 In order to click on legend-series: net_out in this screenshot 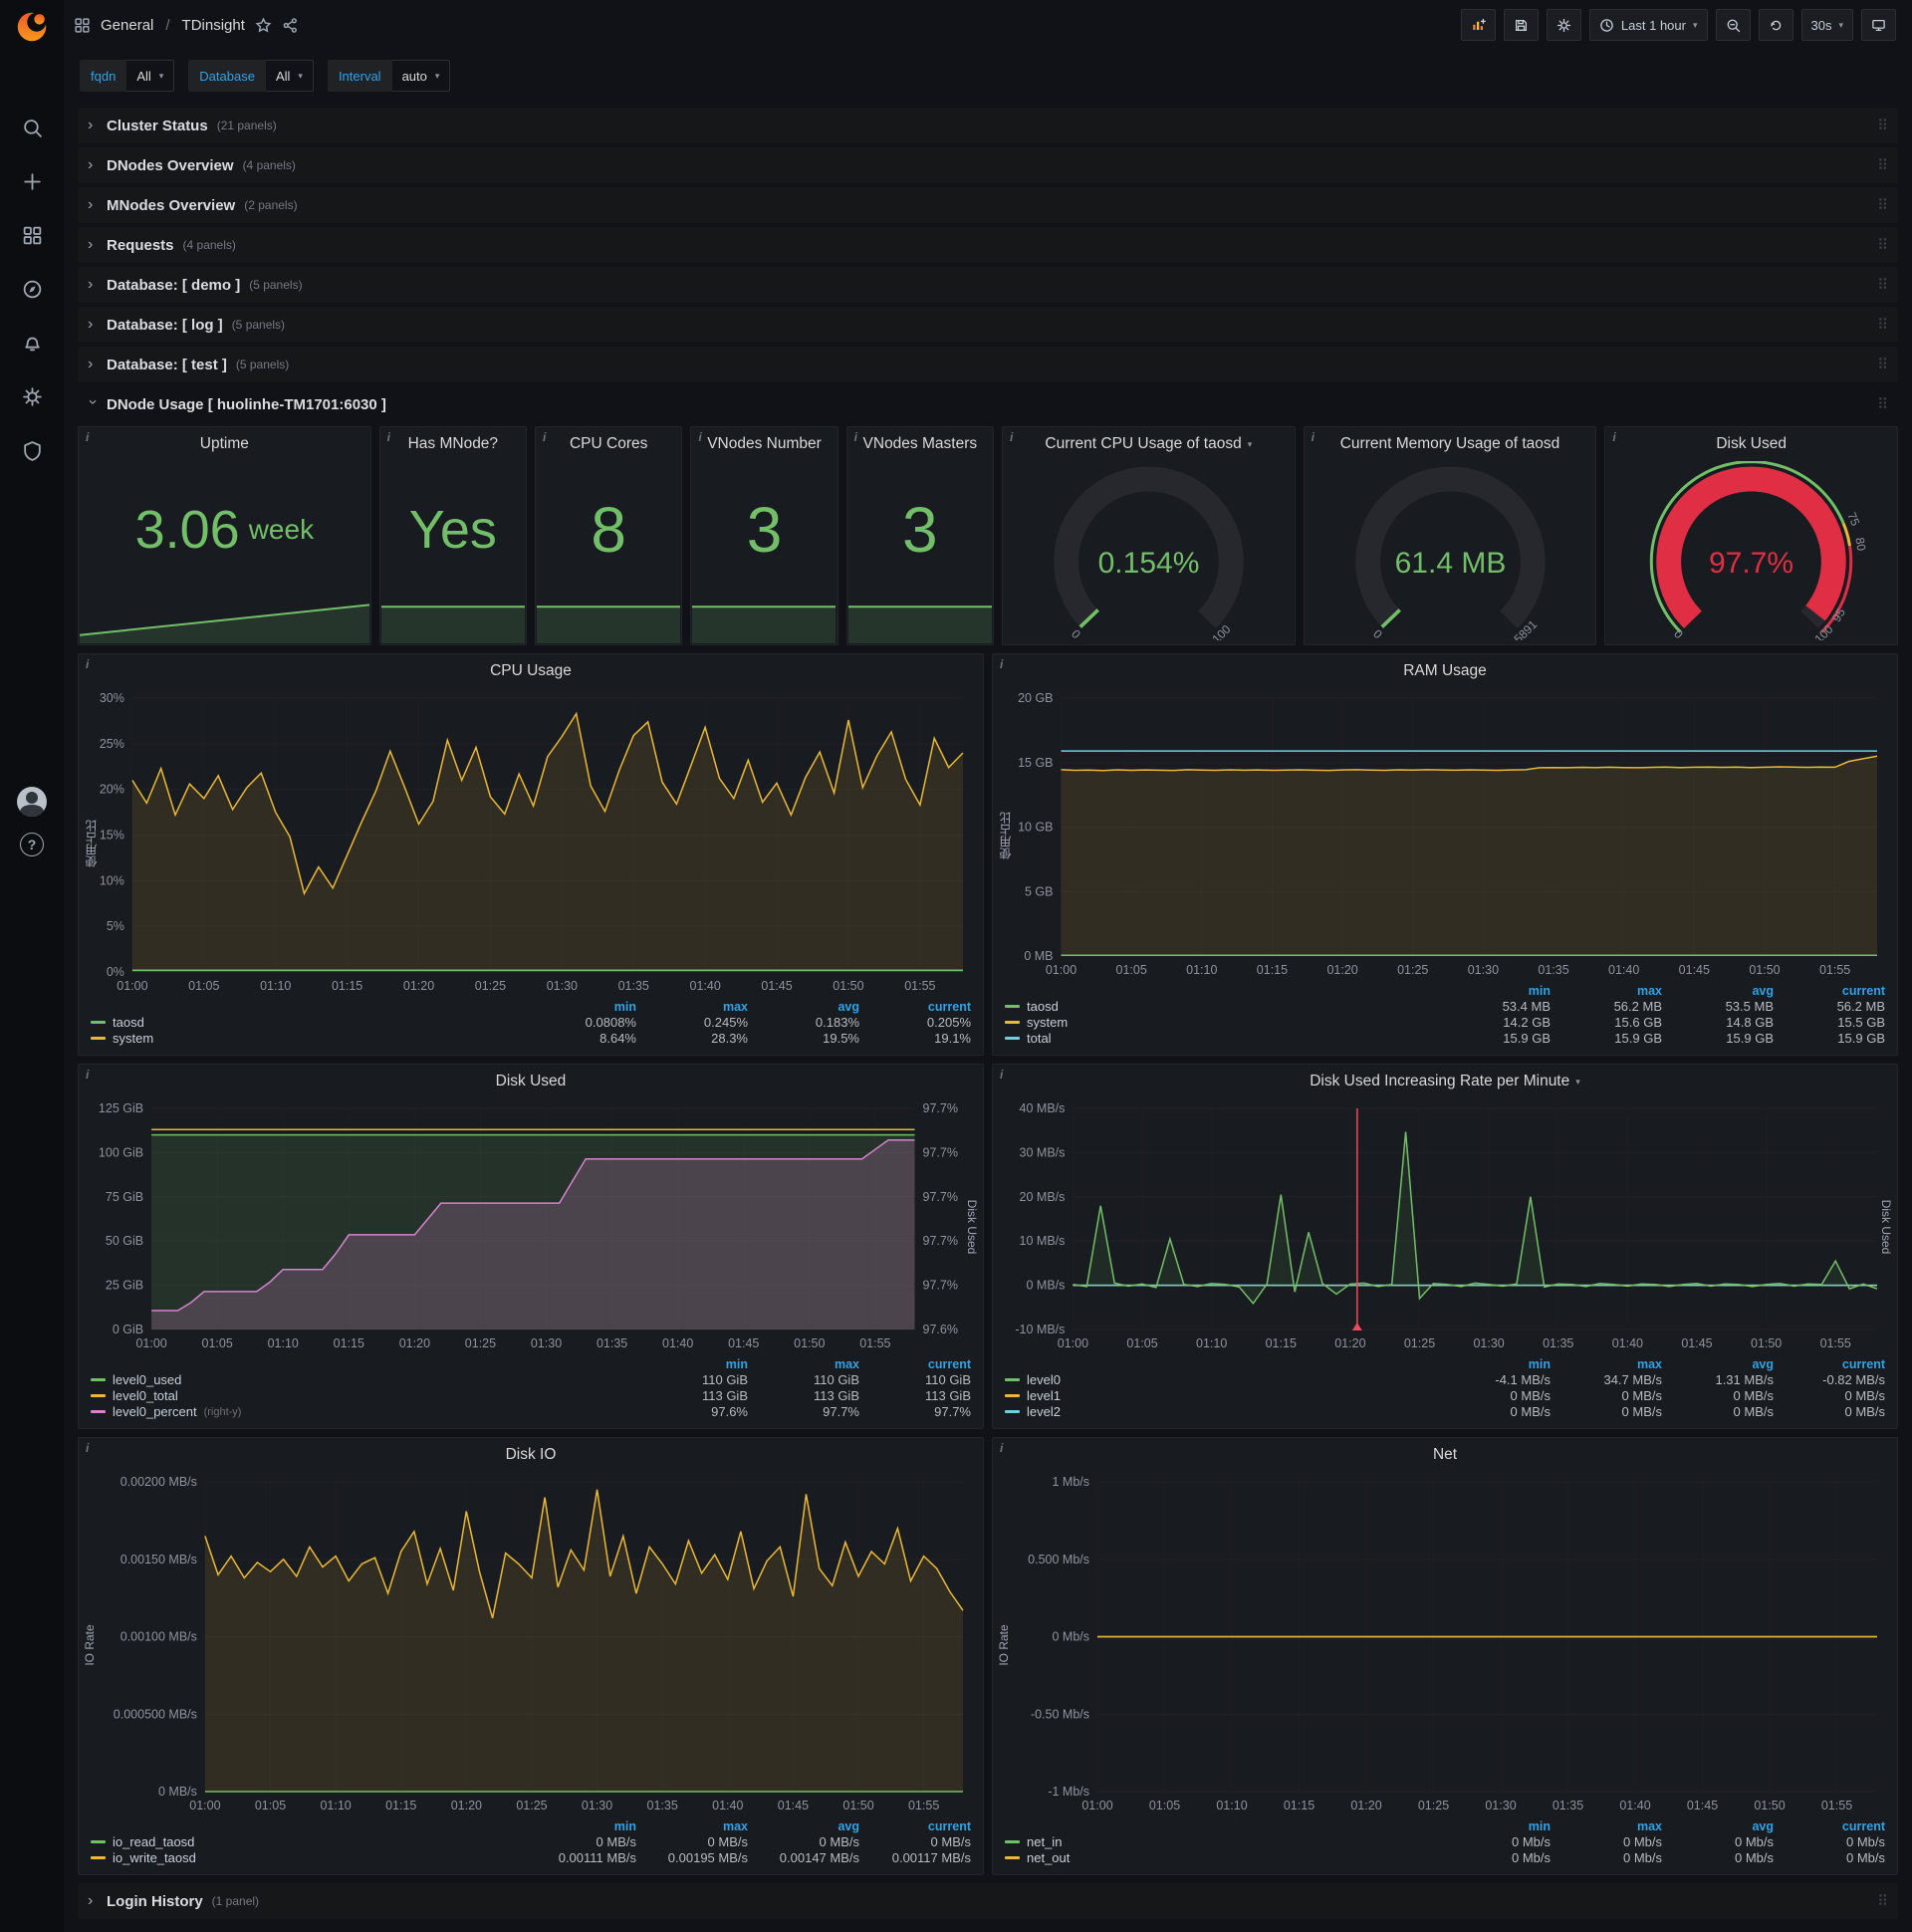, I will do `click(1222, 1858)`.